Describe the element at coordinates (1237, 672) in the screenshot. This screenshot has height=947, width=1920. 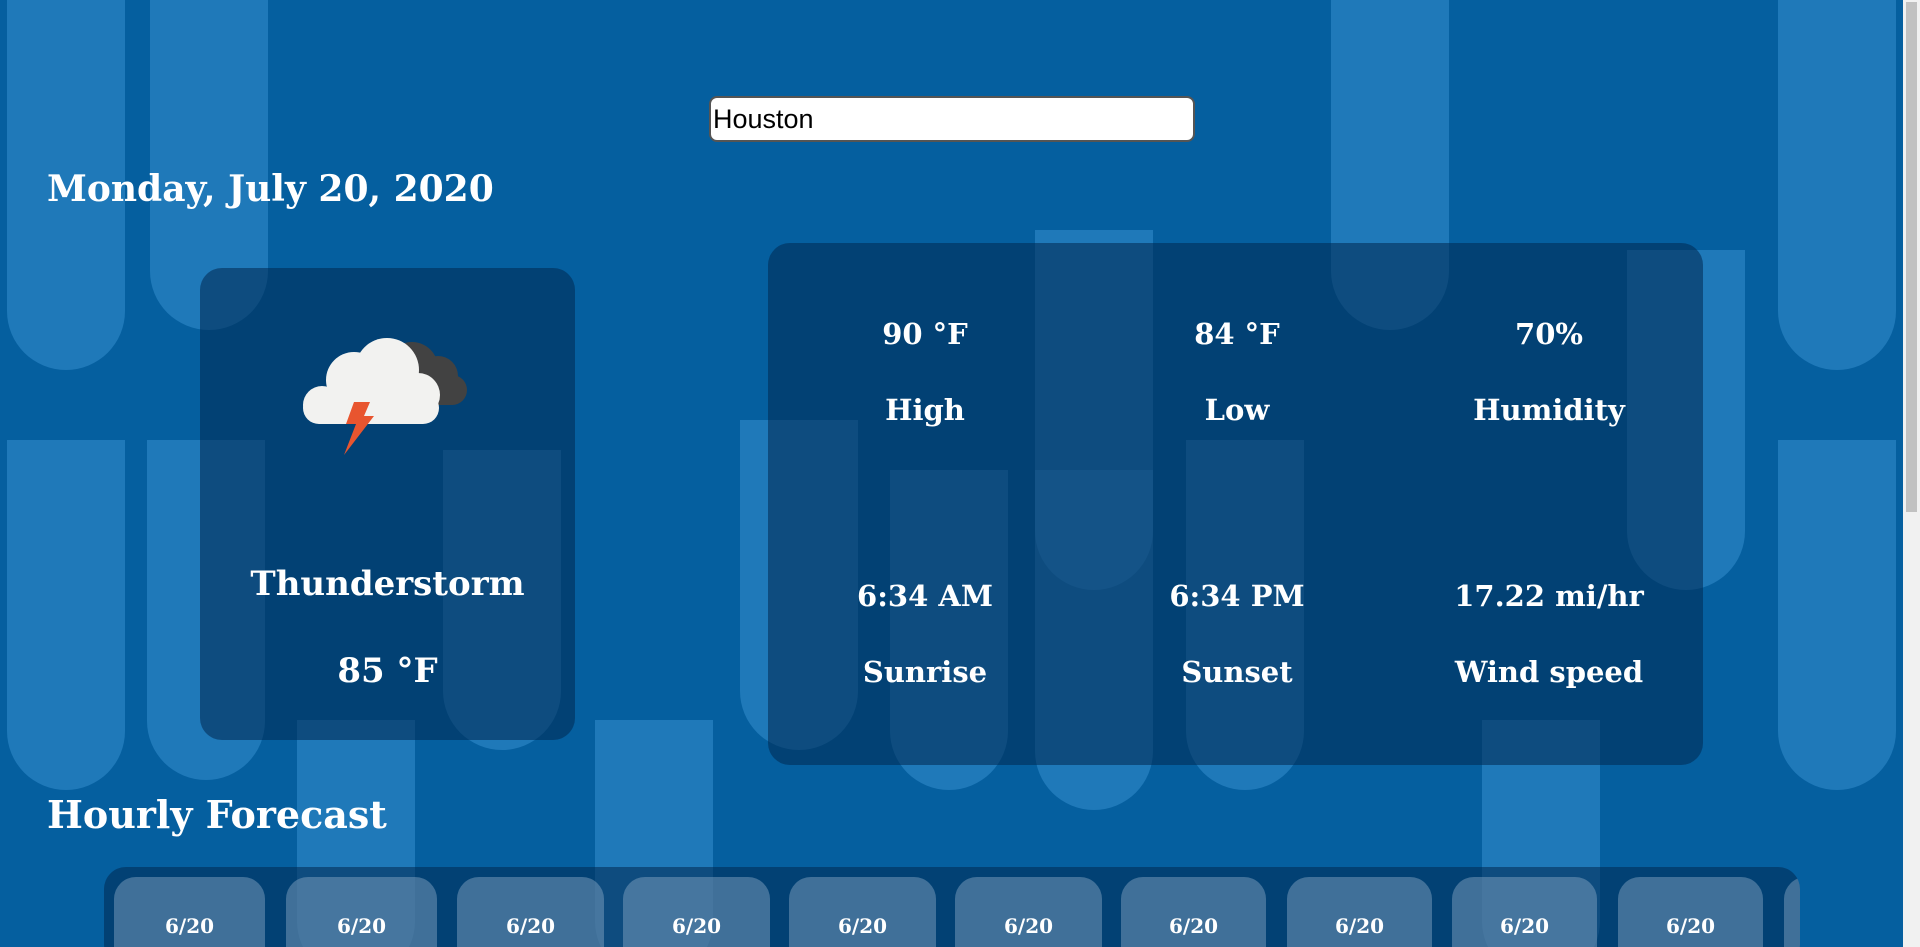
I see `sunset-label: Sunset` at that location.